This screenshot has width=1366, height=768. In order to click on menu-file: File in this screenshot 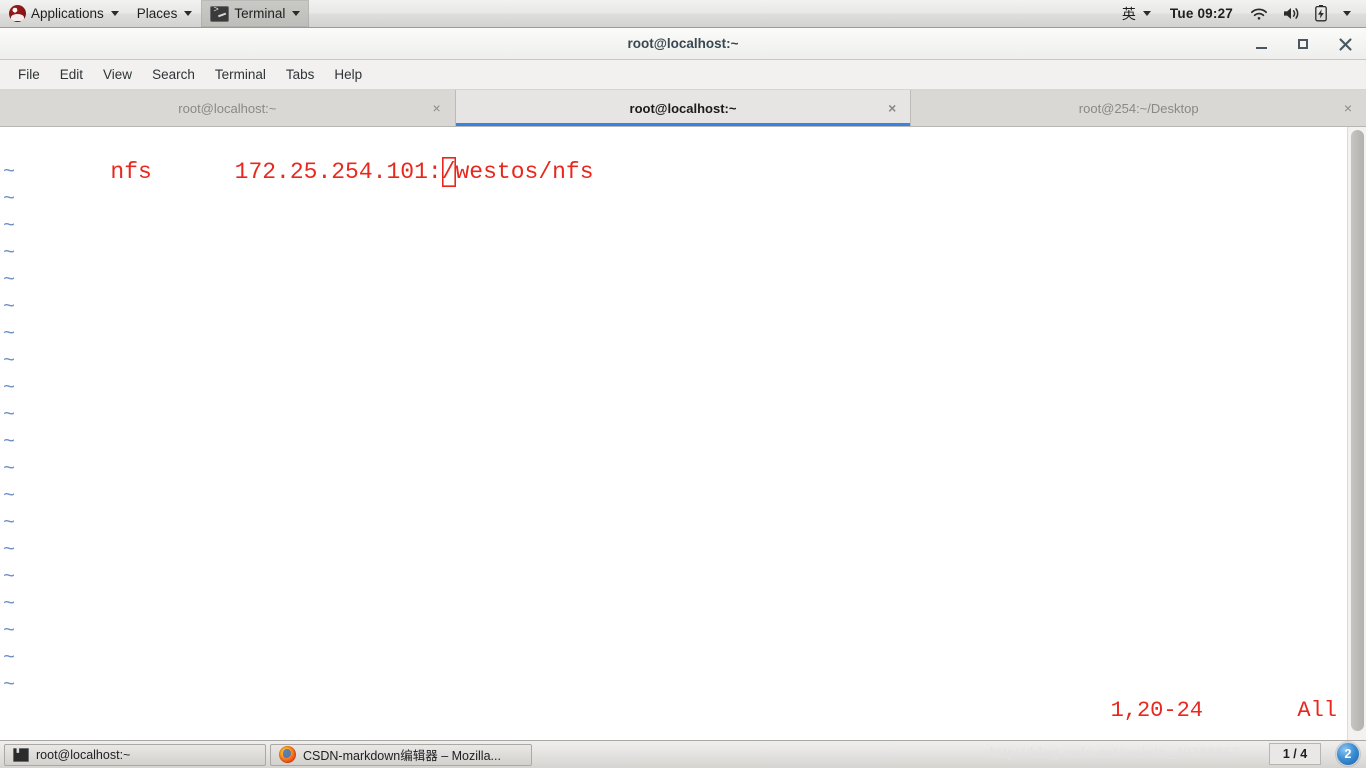, I will do `click(29, 74)`.